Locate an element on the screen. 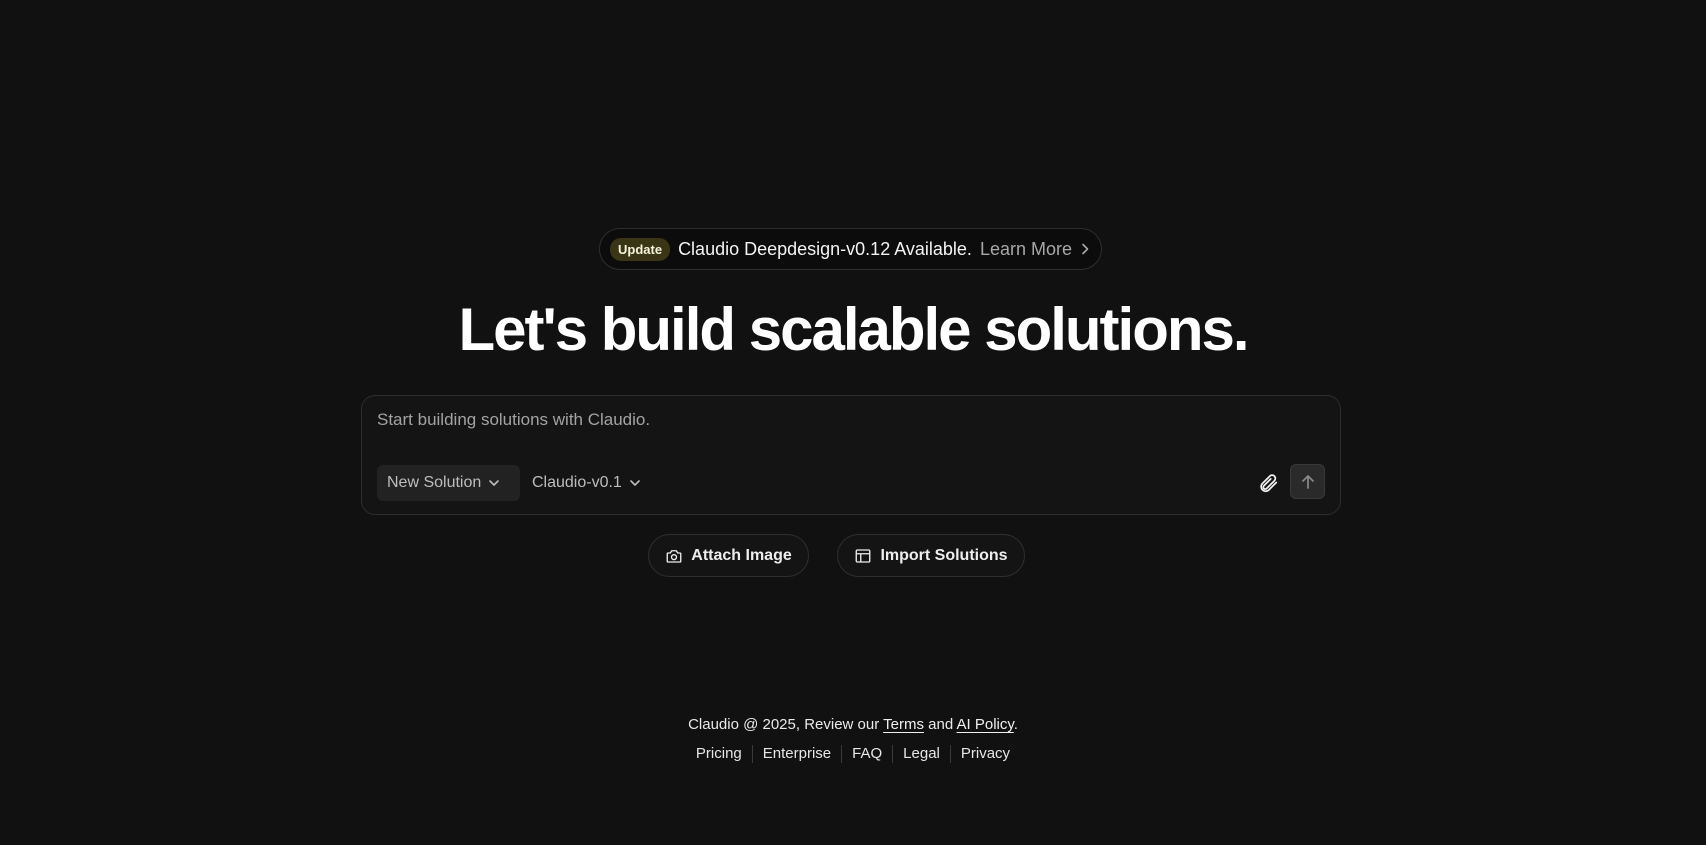 The width and height of the screenshot is (1706, 845). footer-link-enterprise: Enterprise is located at coordinates (796, 754).